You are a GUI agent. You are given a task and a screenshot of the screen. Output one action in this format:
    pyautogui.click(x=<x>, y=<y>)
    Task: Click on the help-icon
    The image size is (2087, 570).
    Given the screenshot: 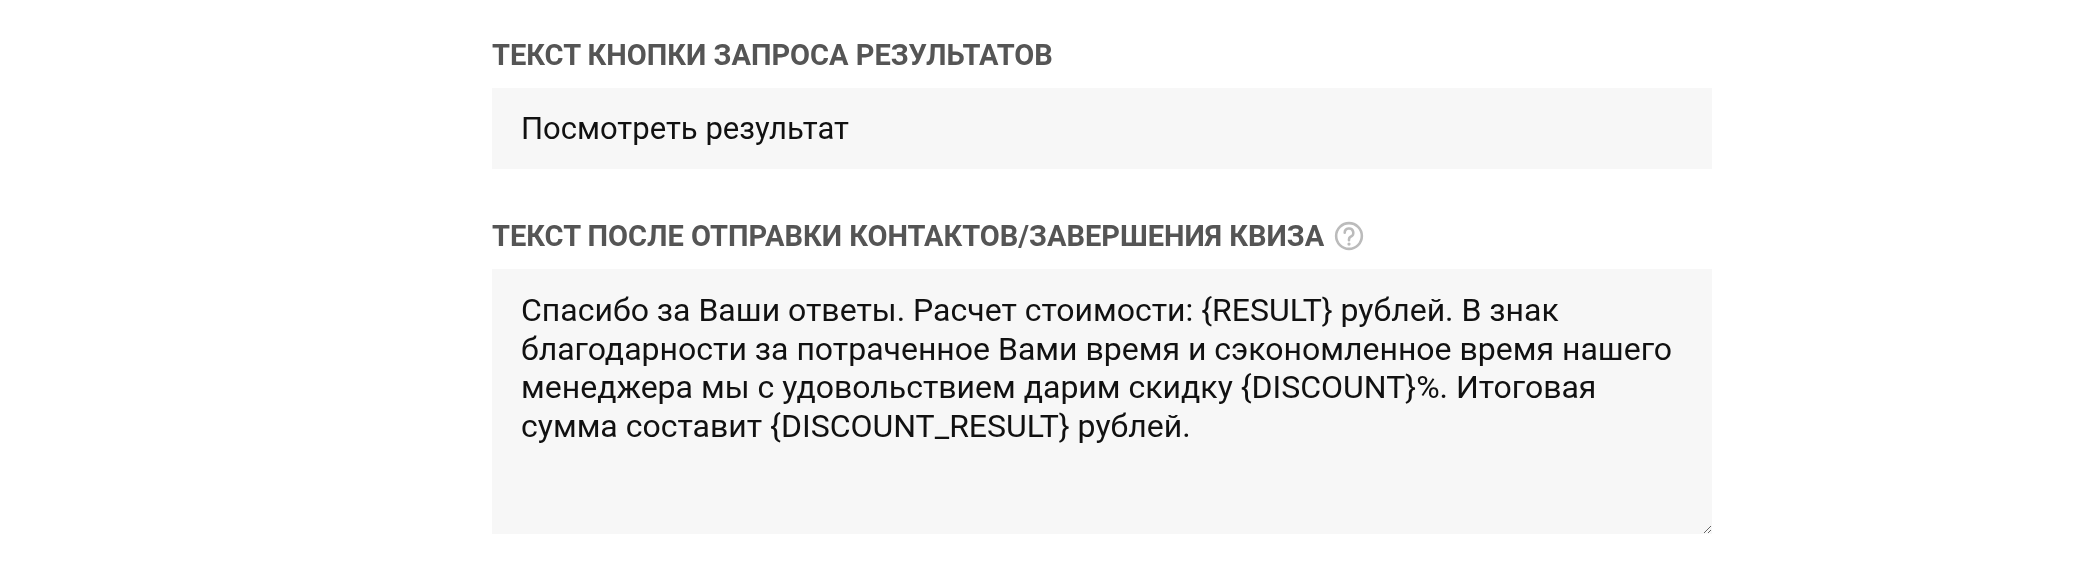 What is the action you would take?
    pyautogui.click(x=1349, y=236)
    